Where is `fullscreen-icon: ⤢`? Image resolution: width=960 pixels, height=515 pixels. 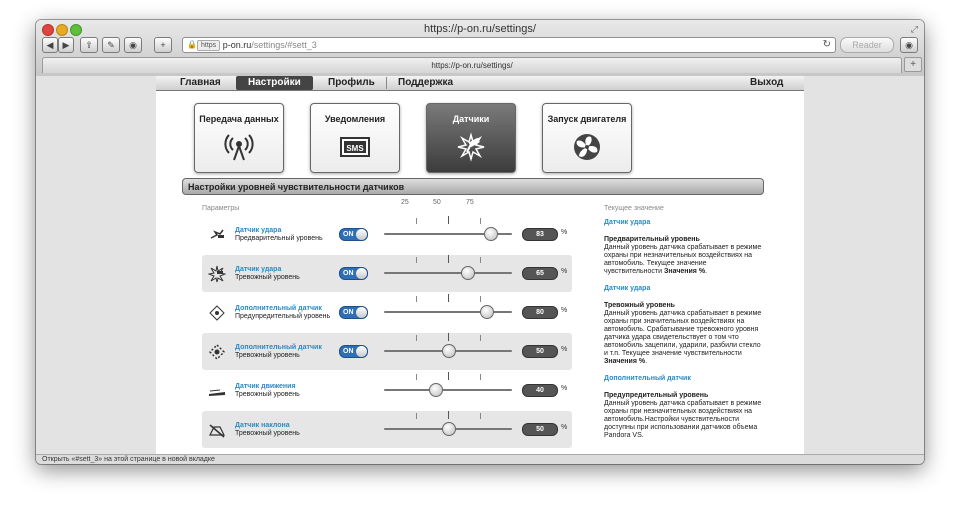
fullscreen-icon: ⤢ is located at coordinates (914, 29).